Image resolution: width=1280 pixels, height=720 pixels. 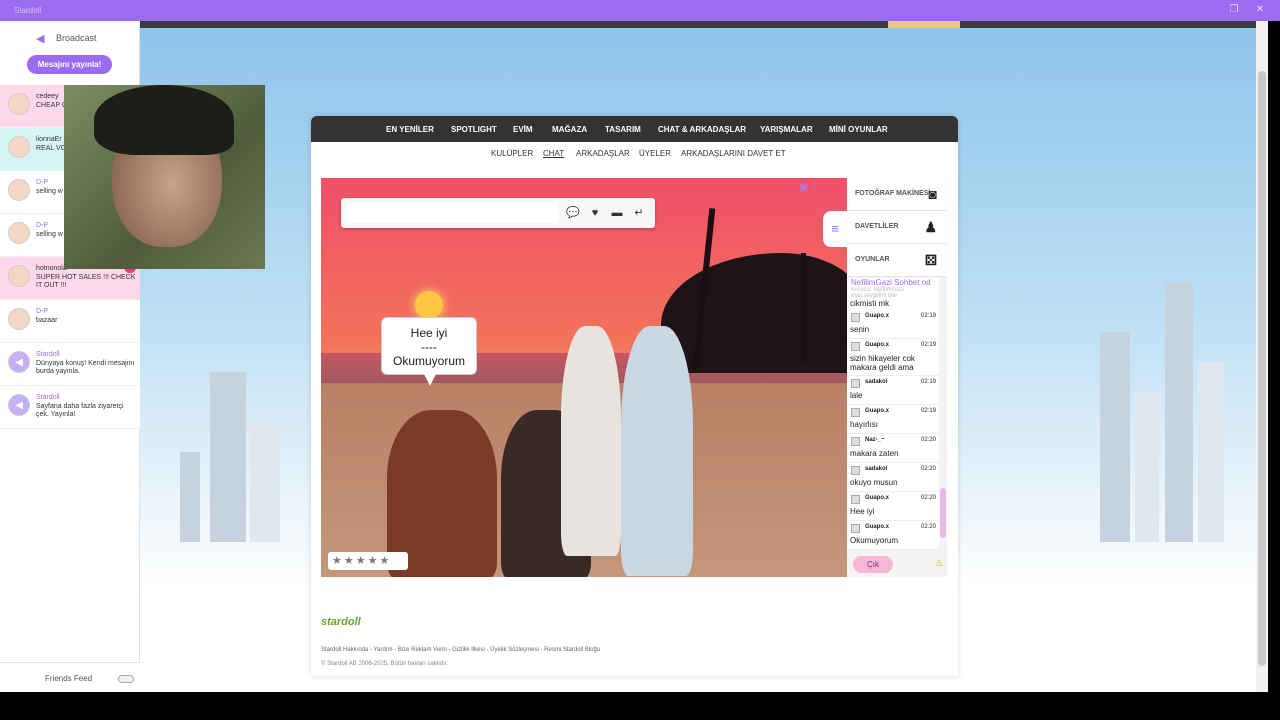 What do you see at coordinates (860, 329) in the screenshot?
I see `chat-message-text: senin` at bounding box center [860, 329].